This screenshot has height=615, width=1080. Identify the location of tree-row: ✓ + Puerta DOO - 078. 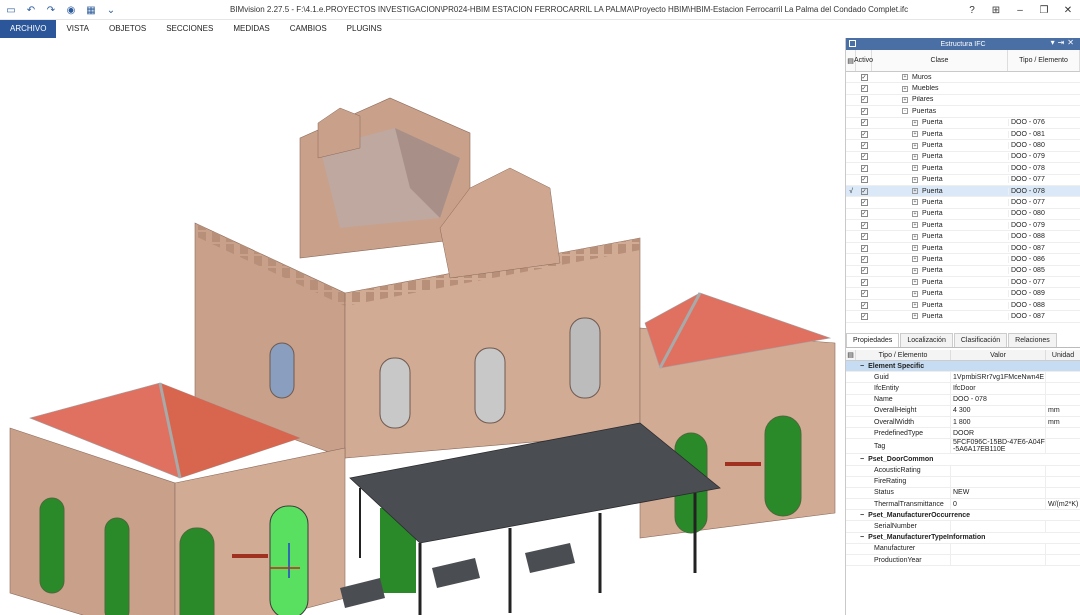
(963, 169).